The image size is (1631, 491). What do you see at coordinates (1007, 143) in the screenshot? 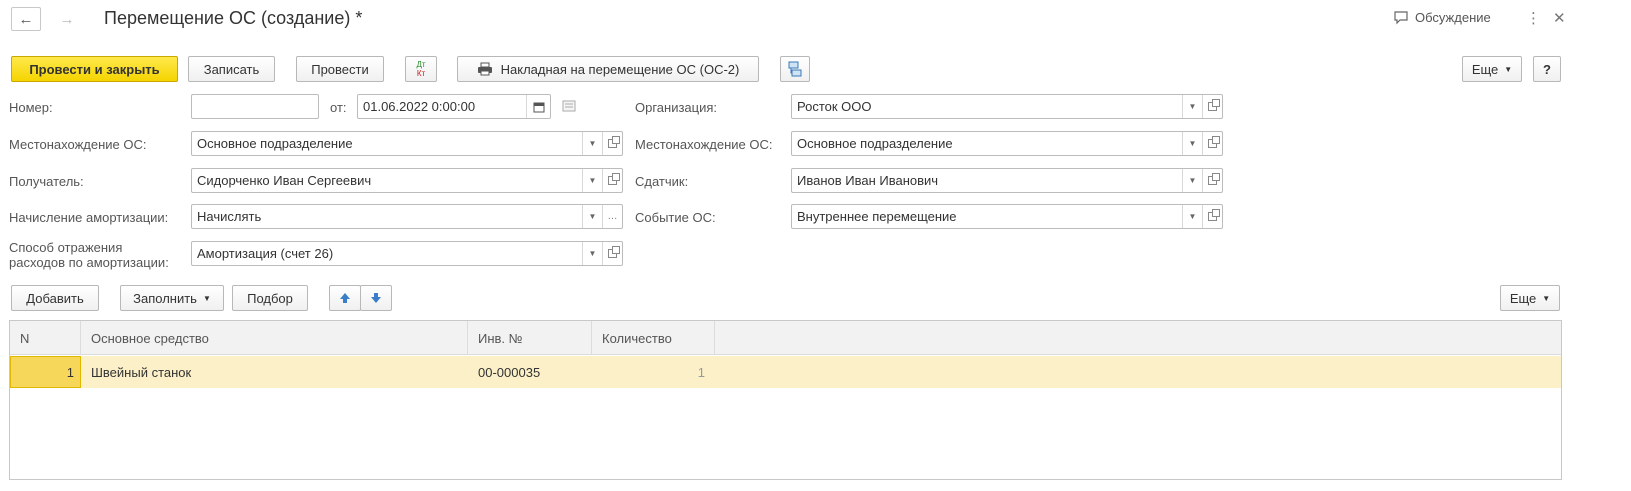
I see `location2-field: Основное подразделение ▼` at bounding box center [1007, 143].